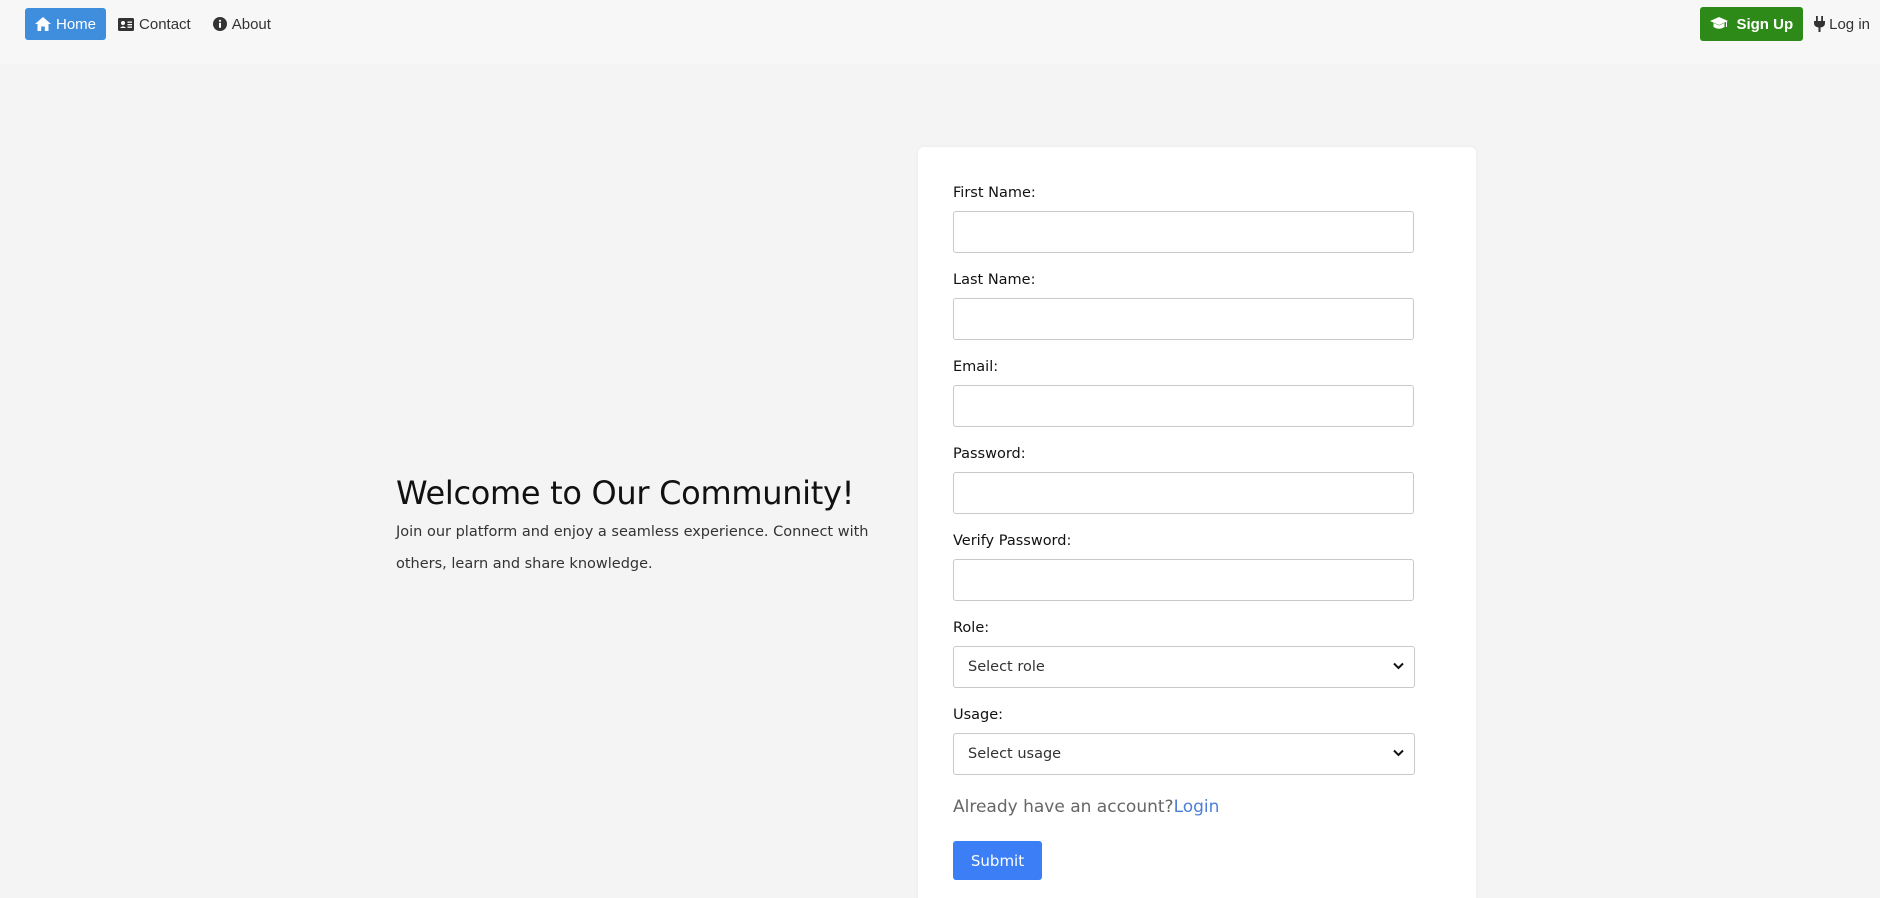  I want to click on nav-contact: Contact, so click(154, 24).